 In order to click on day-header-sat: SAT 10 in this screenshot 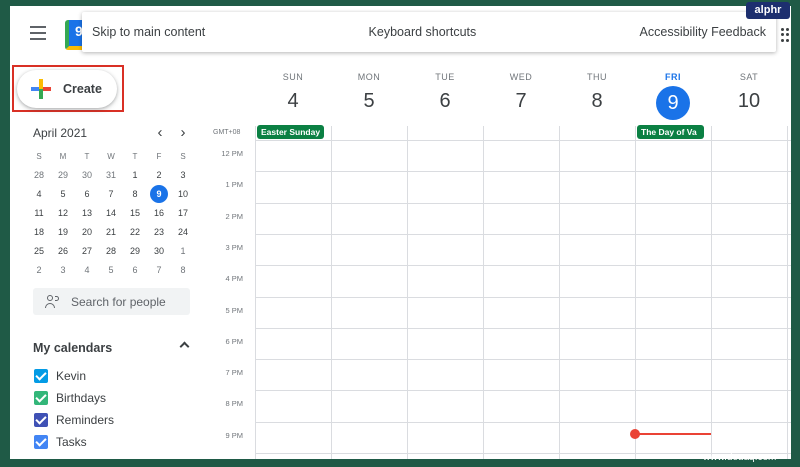, I will do `click(749, 97)`.